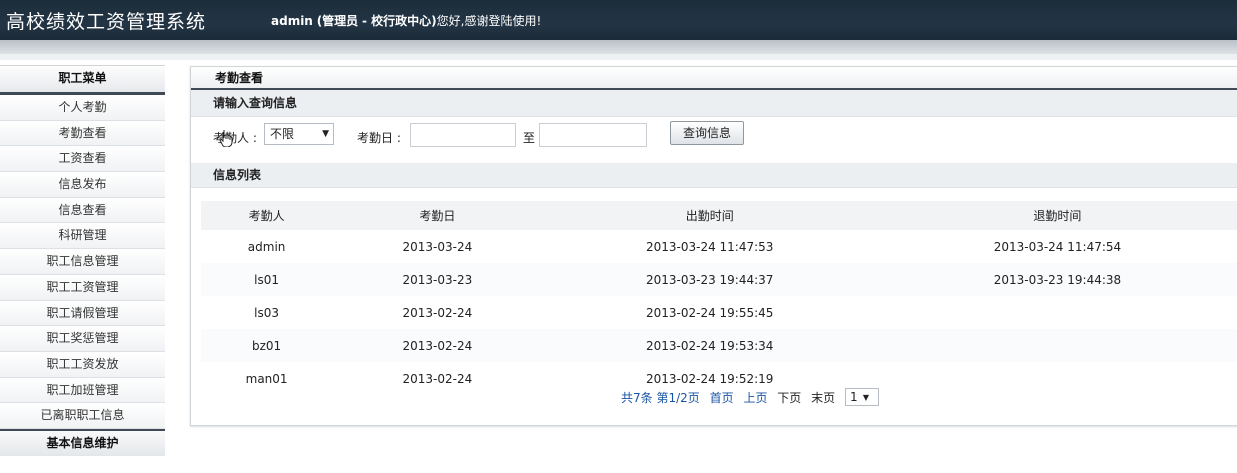 This screenshot has height=473, width=1237. What do you see at coordinates (399, 21) in the screenshot?
I see `user-department: - 校行政中心)` at bounding box center [399, 21].